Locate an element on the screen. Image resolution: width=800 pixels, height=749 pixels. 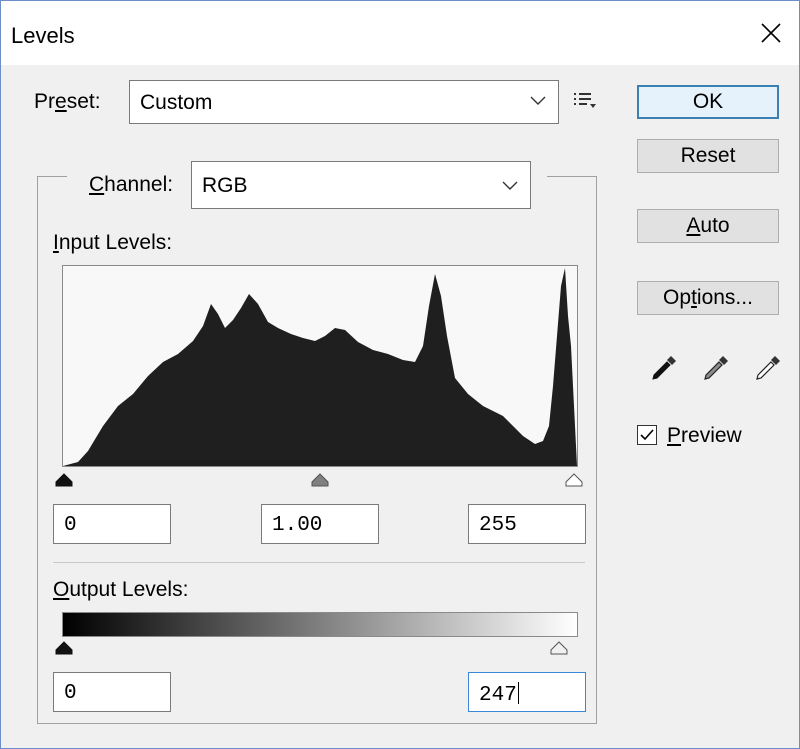
channel-label: Channel: is located at coordinates (131, 184).